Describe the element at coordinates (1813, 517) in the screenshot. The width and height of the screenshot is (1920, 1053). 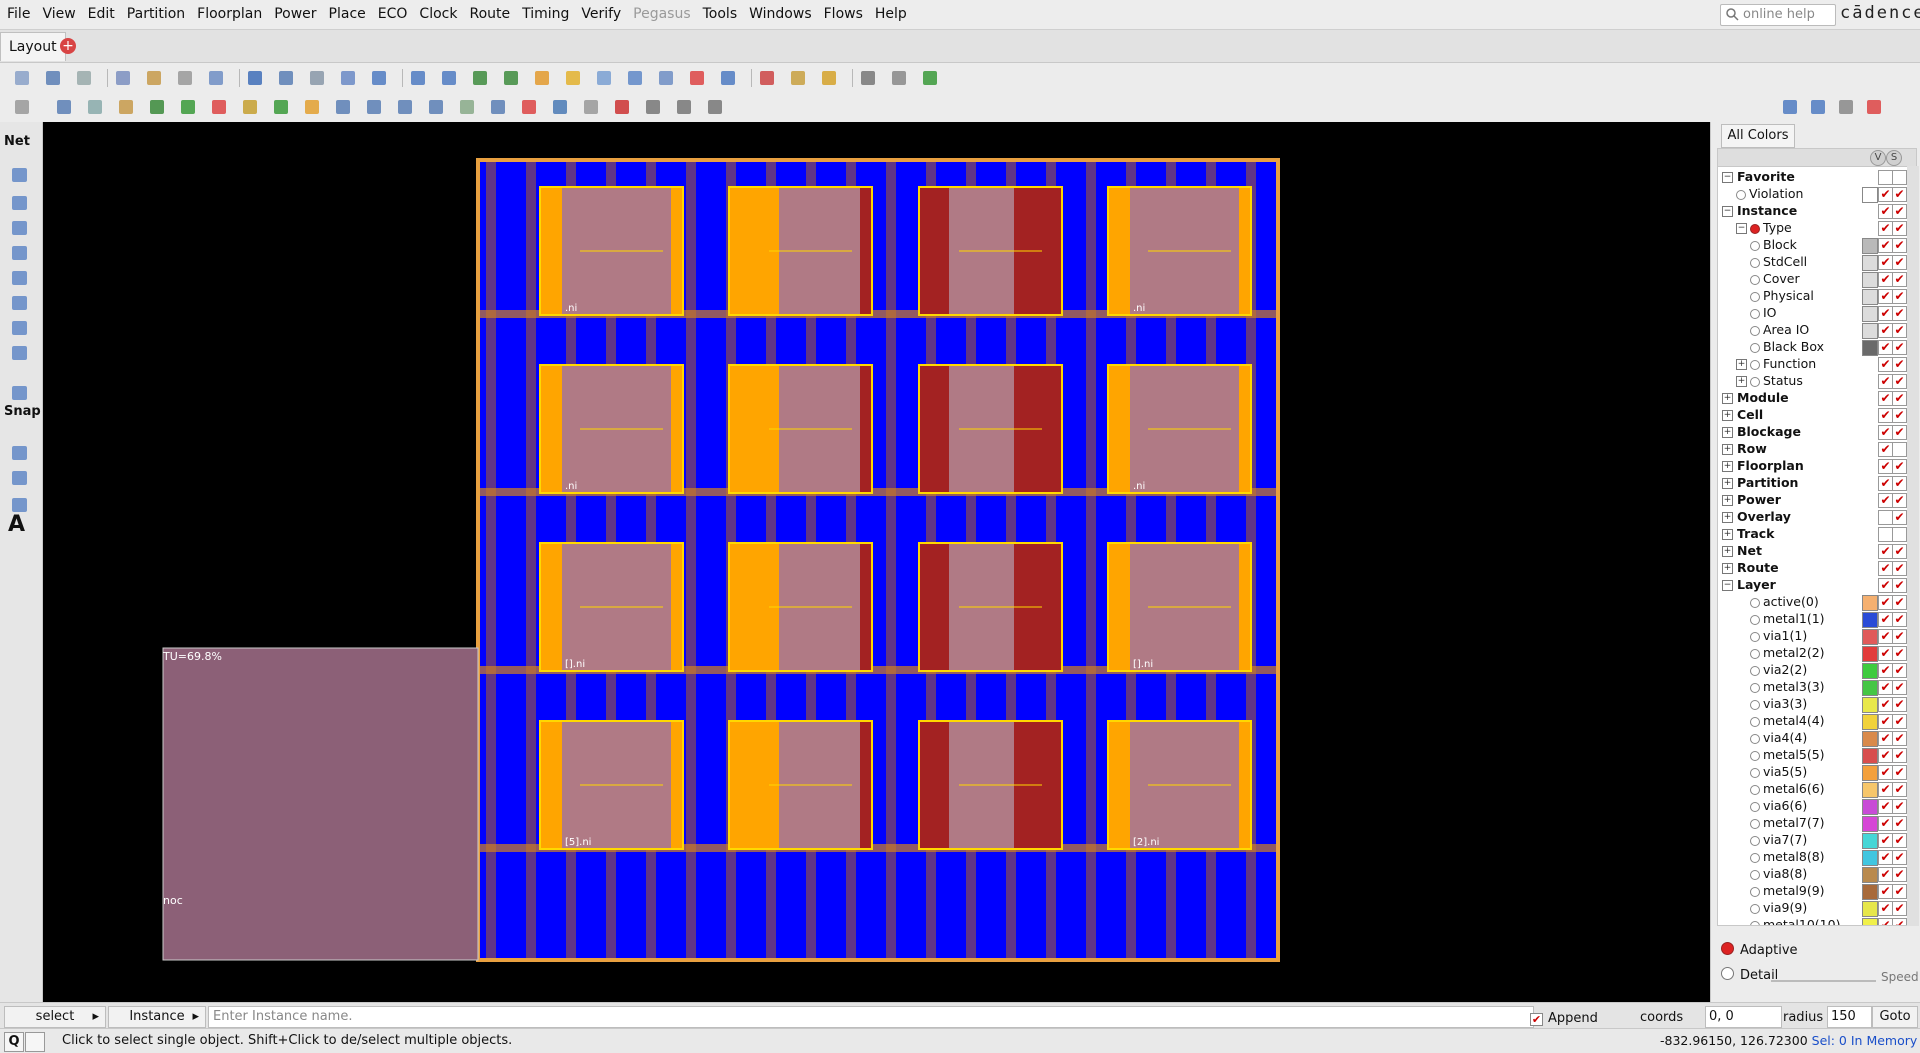
I see `layer-tree-row: + Overlay ✔` at that location.